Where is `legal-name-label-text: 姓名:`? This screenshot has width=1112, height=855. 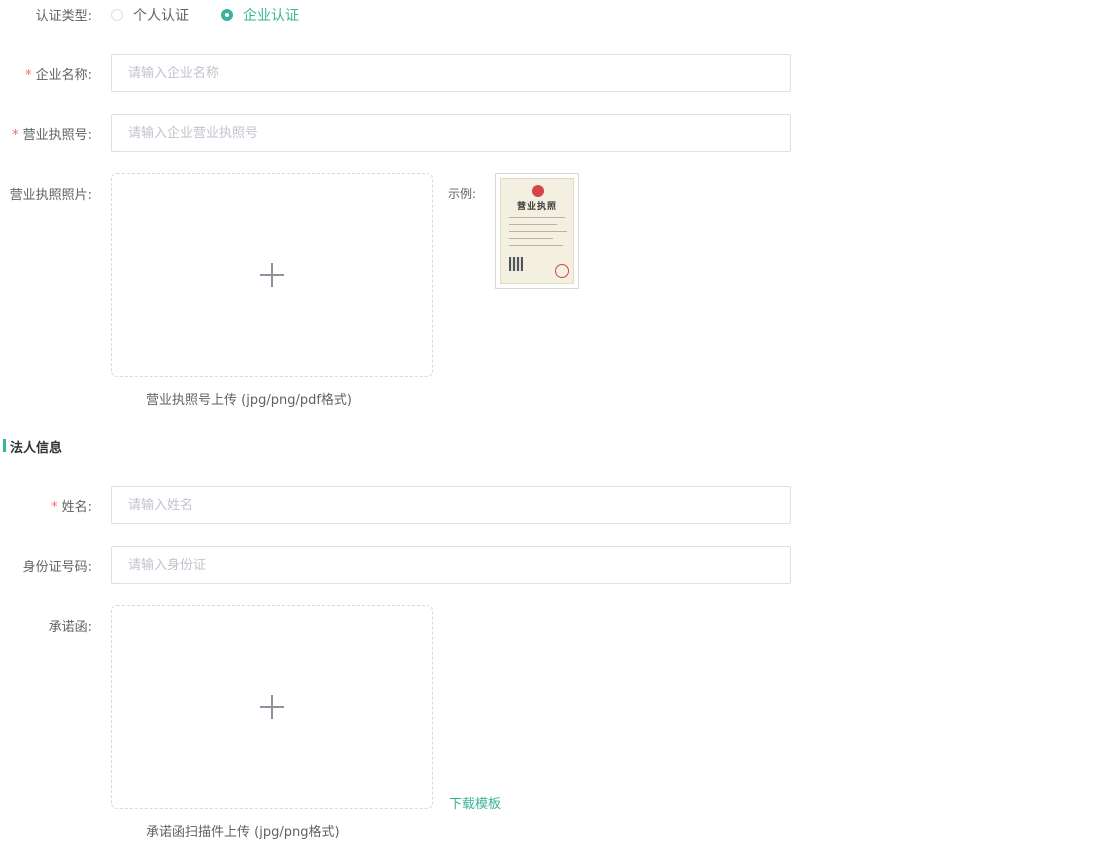 legal-name-label-text: 姓名: is located at coordinates (76, 507).